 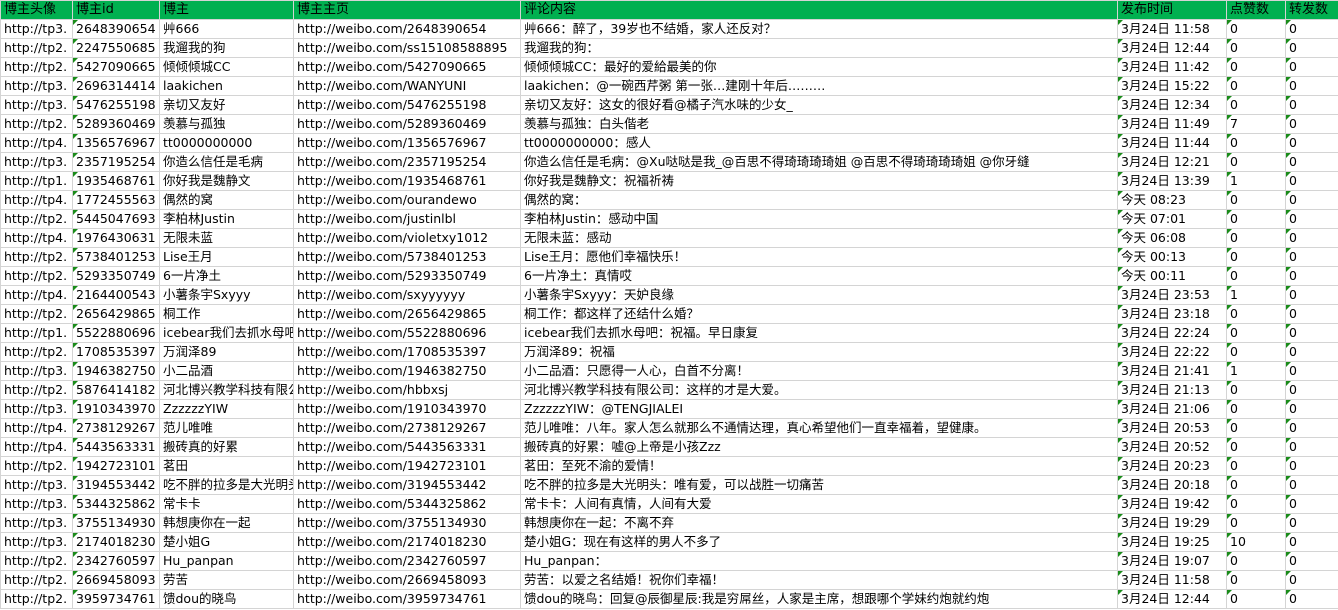 What do you see at coordinates (819, 276) in the screenshot?
I see `comment-cell: 6一片净土：真情哎` at bounding box center [819, 276].